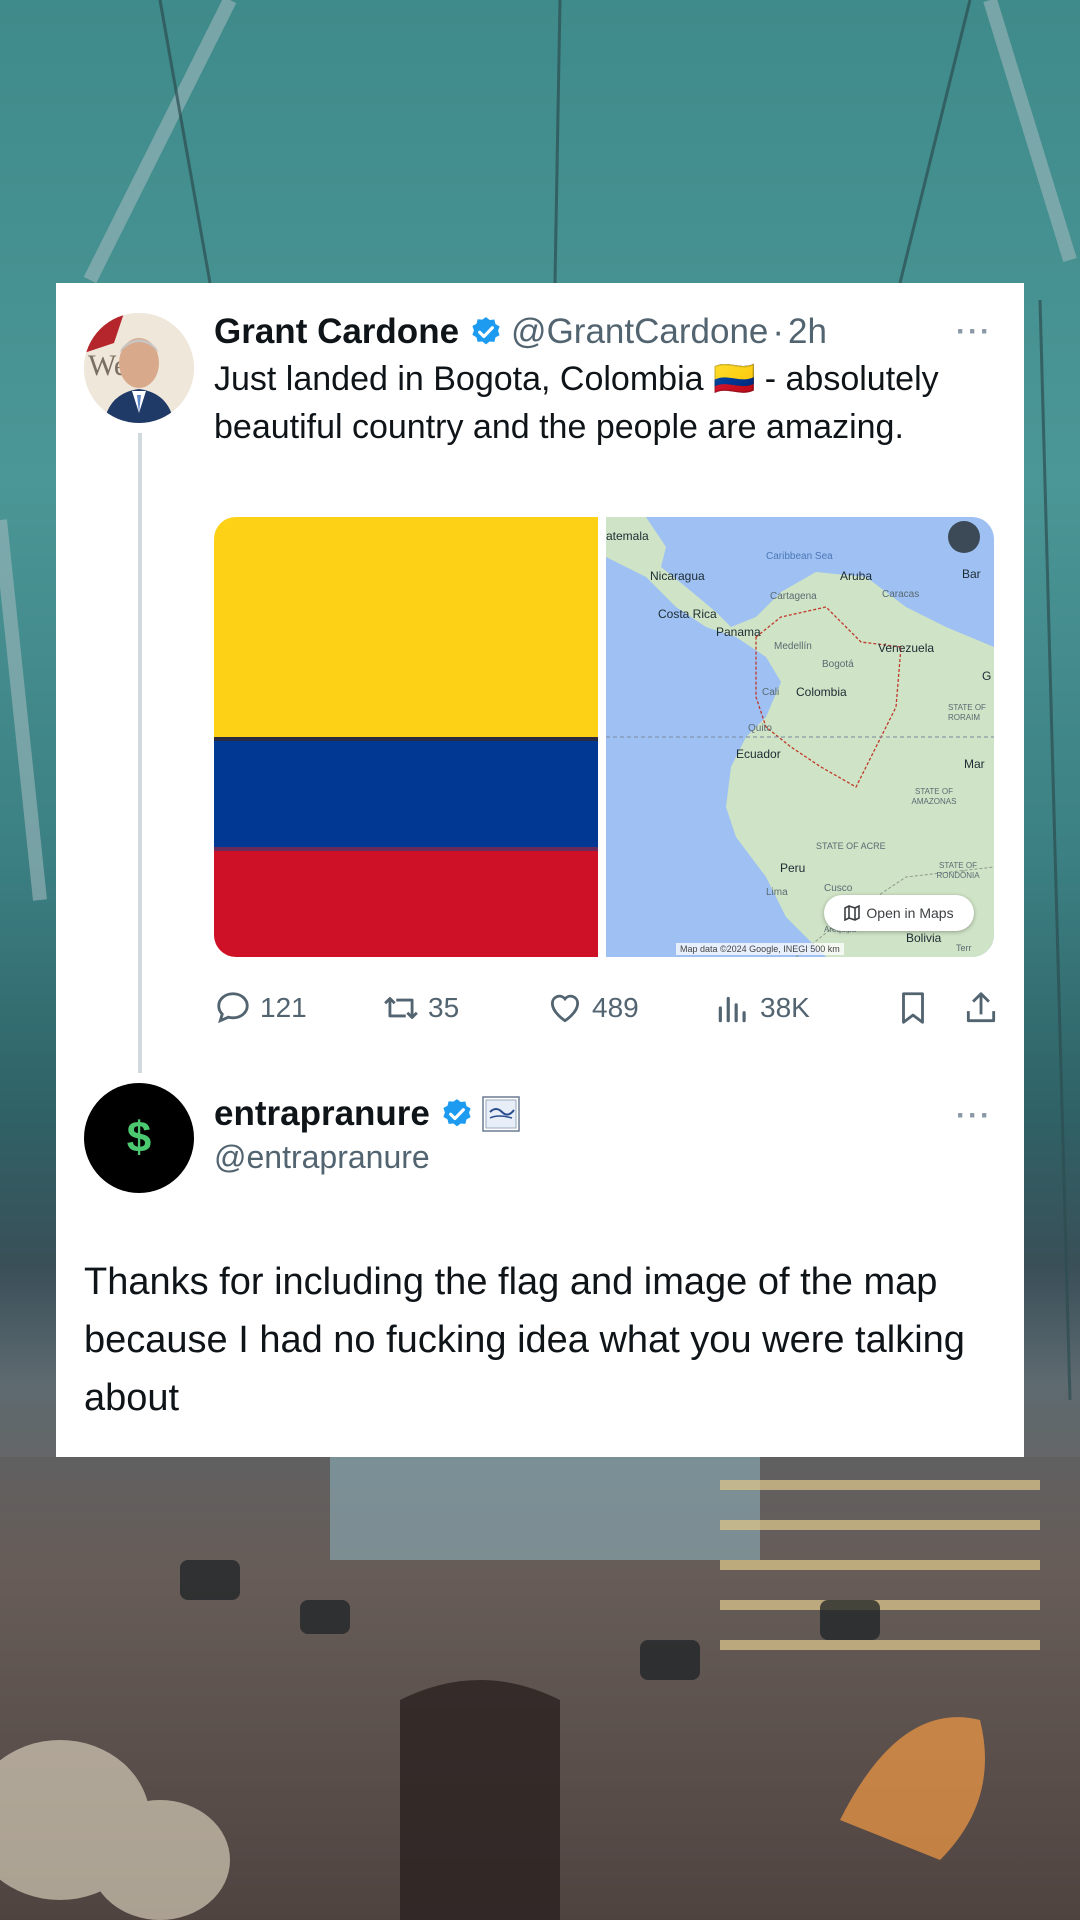 The width and height of the screenshot is (1080, 1920). I want to click on grant-cardone-avatar: We, so click(139, 368).